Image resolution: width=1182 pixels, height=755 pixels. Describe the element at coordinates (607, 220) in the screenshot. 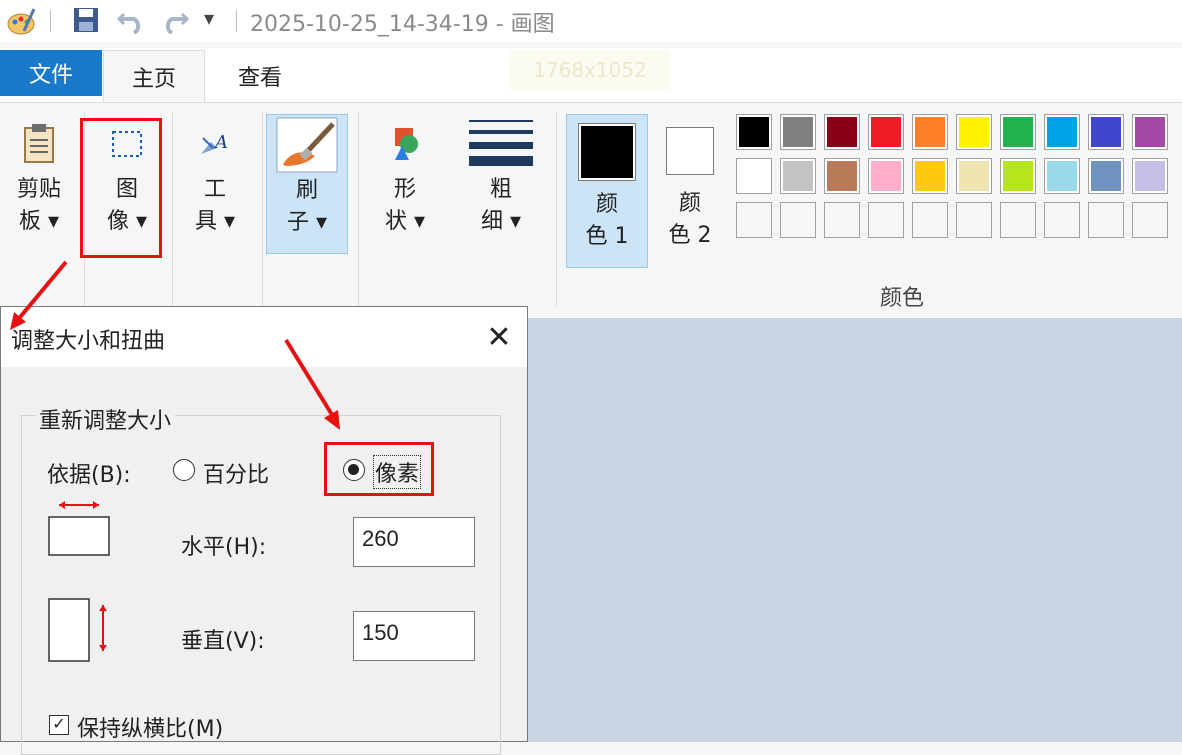

I see `color1-label: 颜 色 1` at that location.